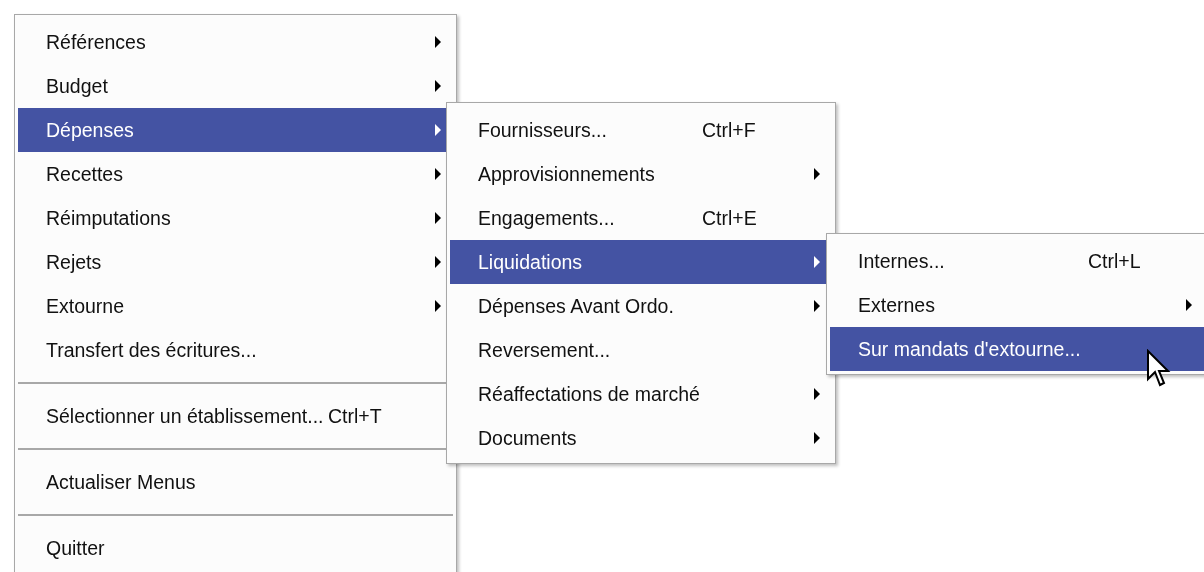 This screenshot has width=1204, height=572. What do you see at coordinates (235, 218) in the screenshot?
I see `menu-item: Réimputations` at bounding box center [235, 218].